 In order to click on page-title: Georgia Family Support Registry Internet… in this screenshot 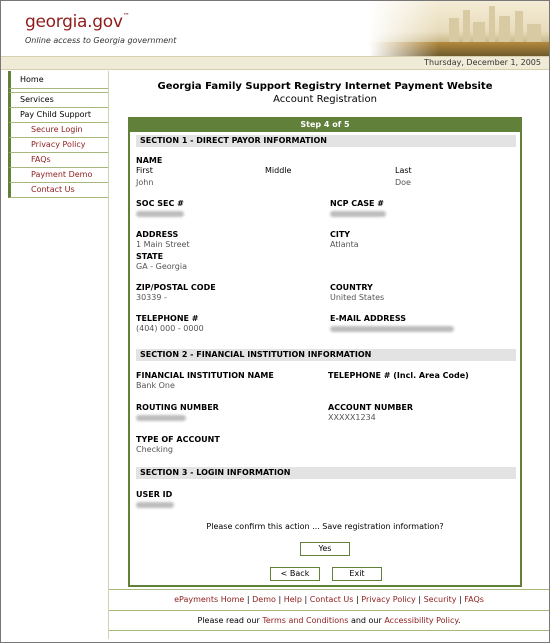, I will do `click(325, 86)`.